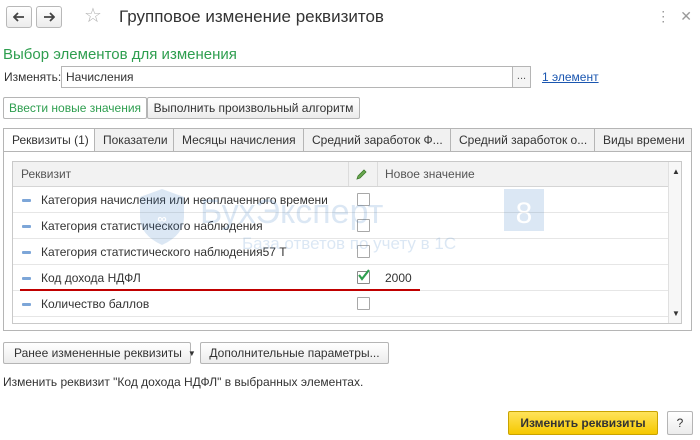 The image size is (700, 440). I want to click on submit-button: Изменить реквизиты, so click(583, 423).